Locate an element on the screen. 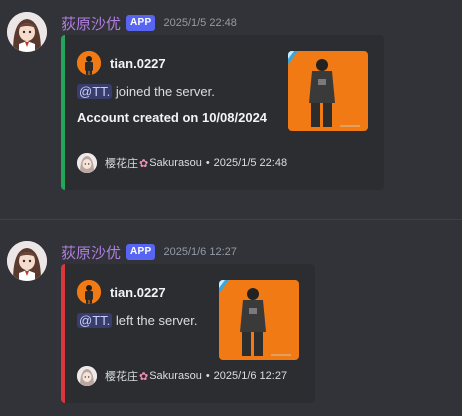 This screenshot has width=462, height=416. message-timestamp: 2025/1/6 12:27 is located at coordinates (199, 252).